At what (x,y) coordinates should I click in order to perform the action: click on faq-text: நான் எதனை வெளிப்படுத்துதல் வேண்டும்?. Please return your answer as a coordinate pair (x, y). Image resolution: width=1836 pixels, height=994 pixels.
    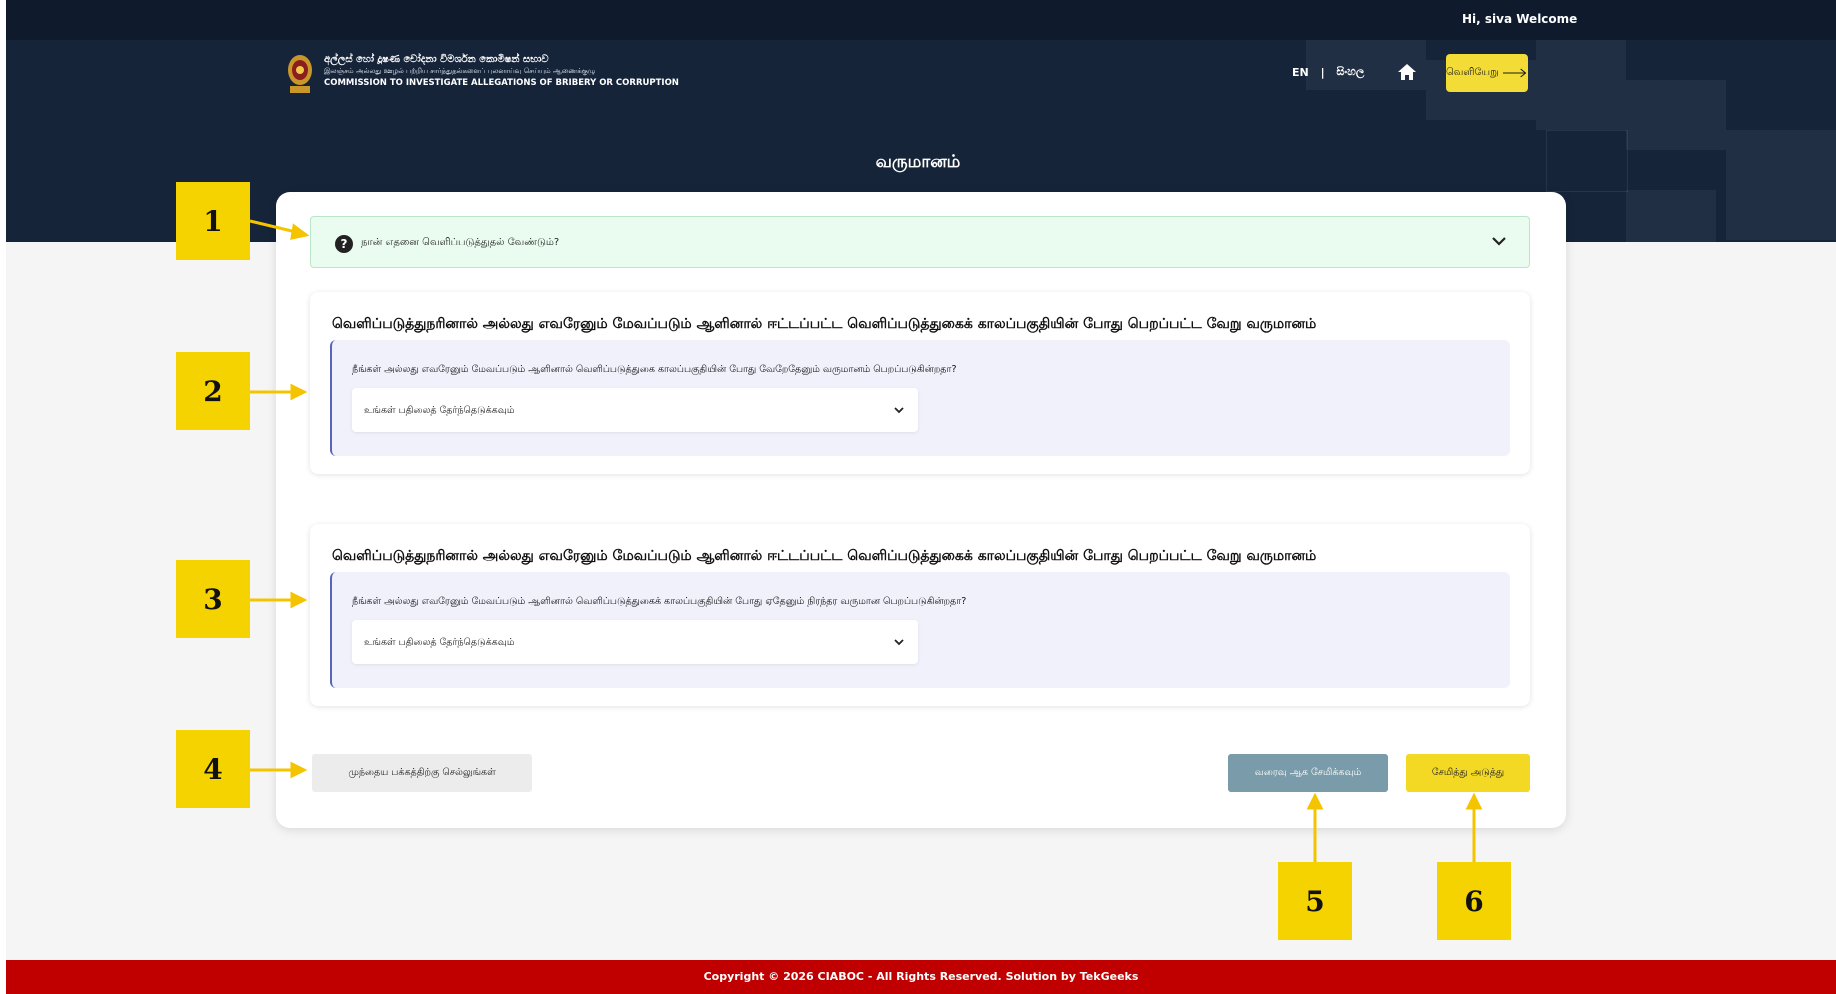
    Looking at the image, I should click on (460, 242).